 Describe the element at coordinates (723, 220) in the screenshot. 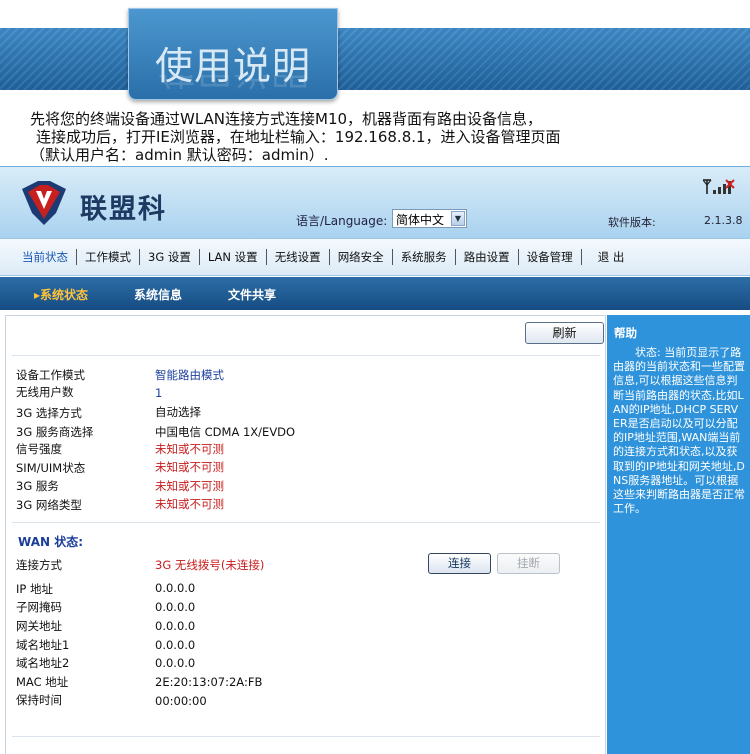

I see `software-version-value: 2.1.3.8` at that location.